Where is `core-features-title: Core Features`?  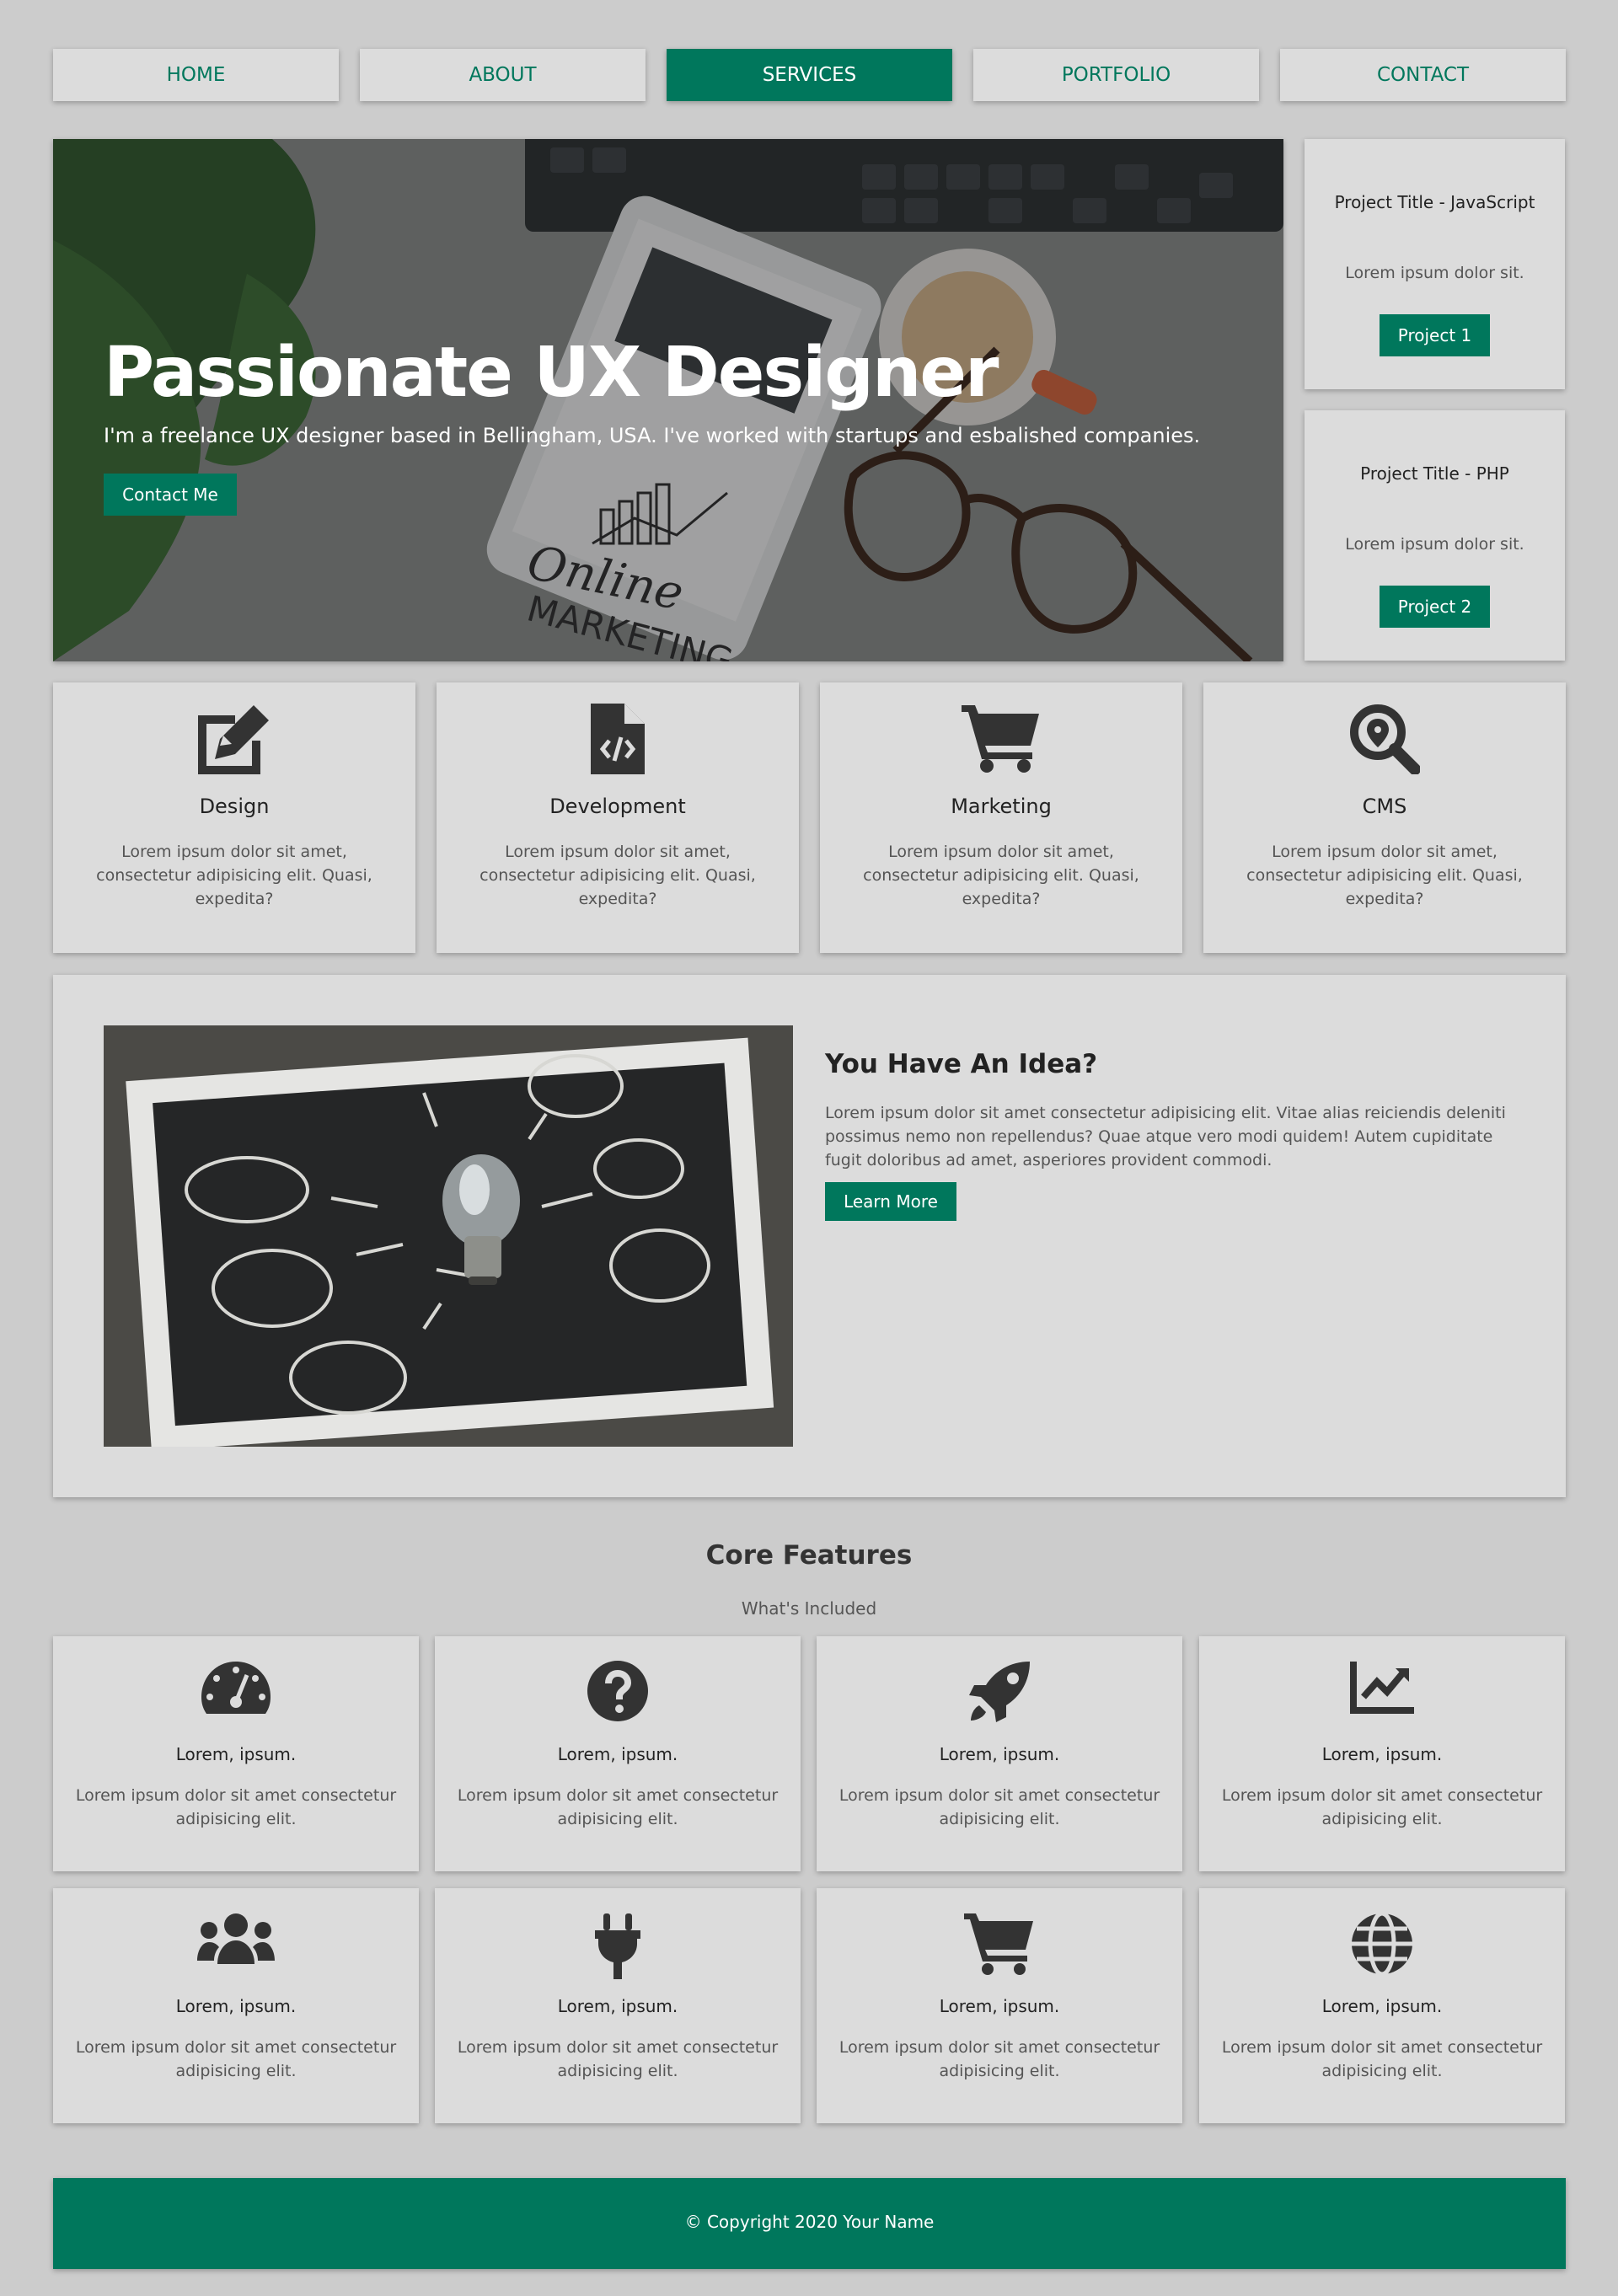 core-features-title: Core Features is located at coordinates (809, 1555).